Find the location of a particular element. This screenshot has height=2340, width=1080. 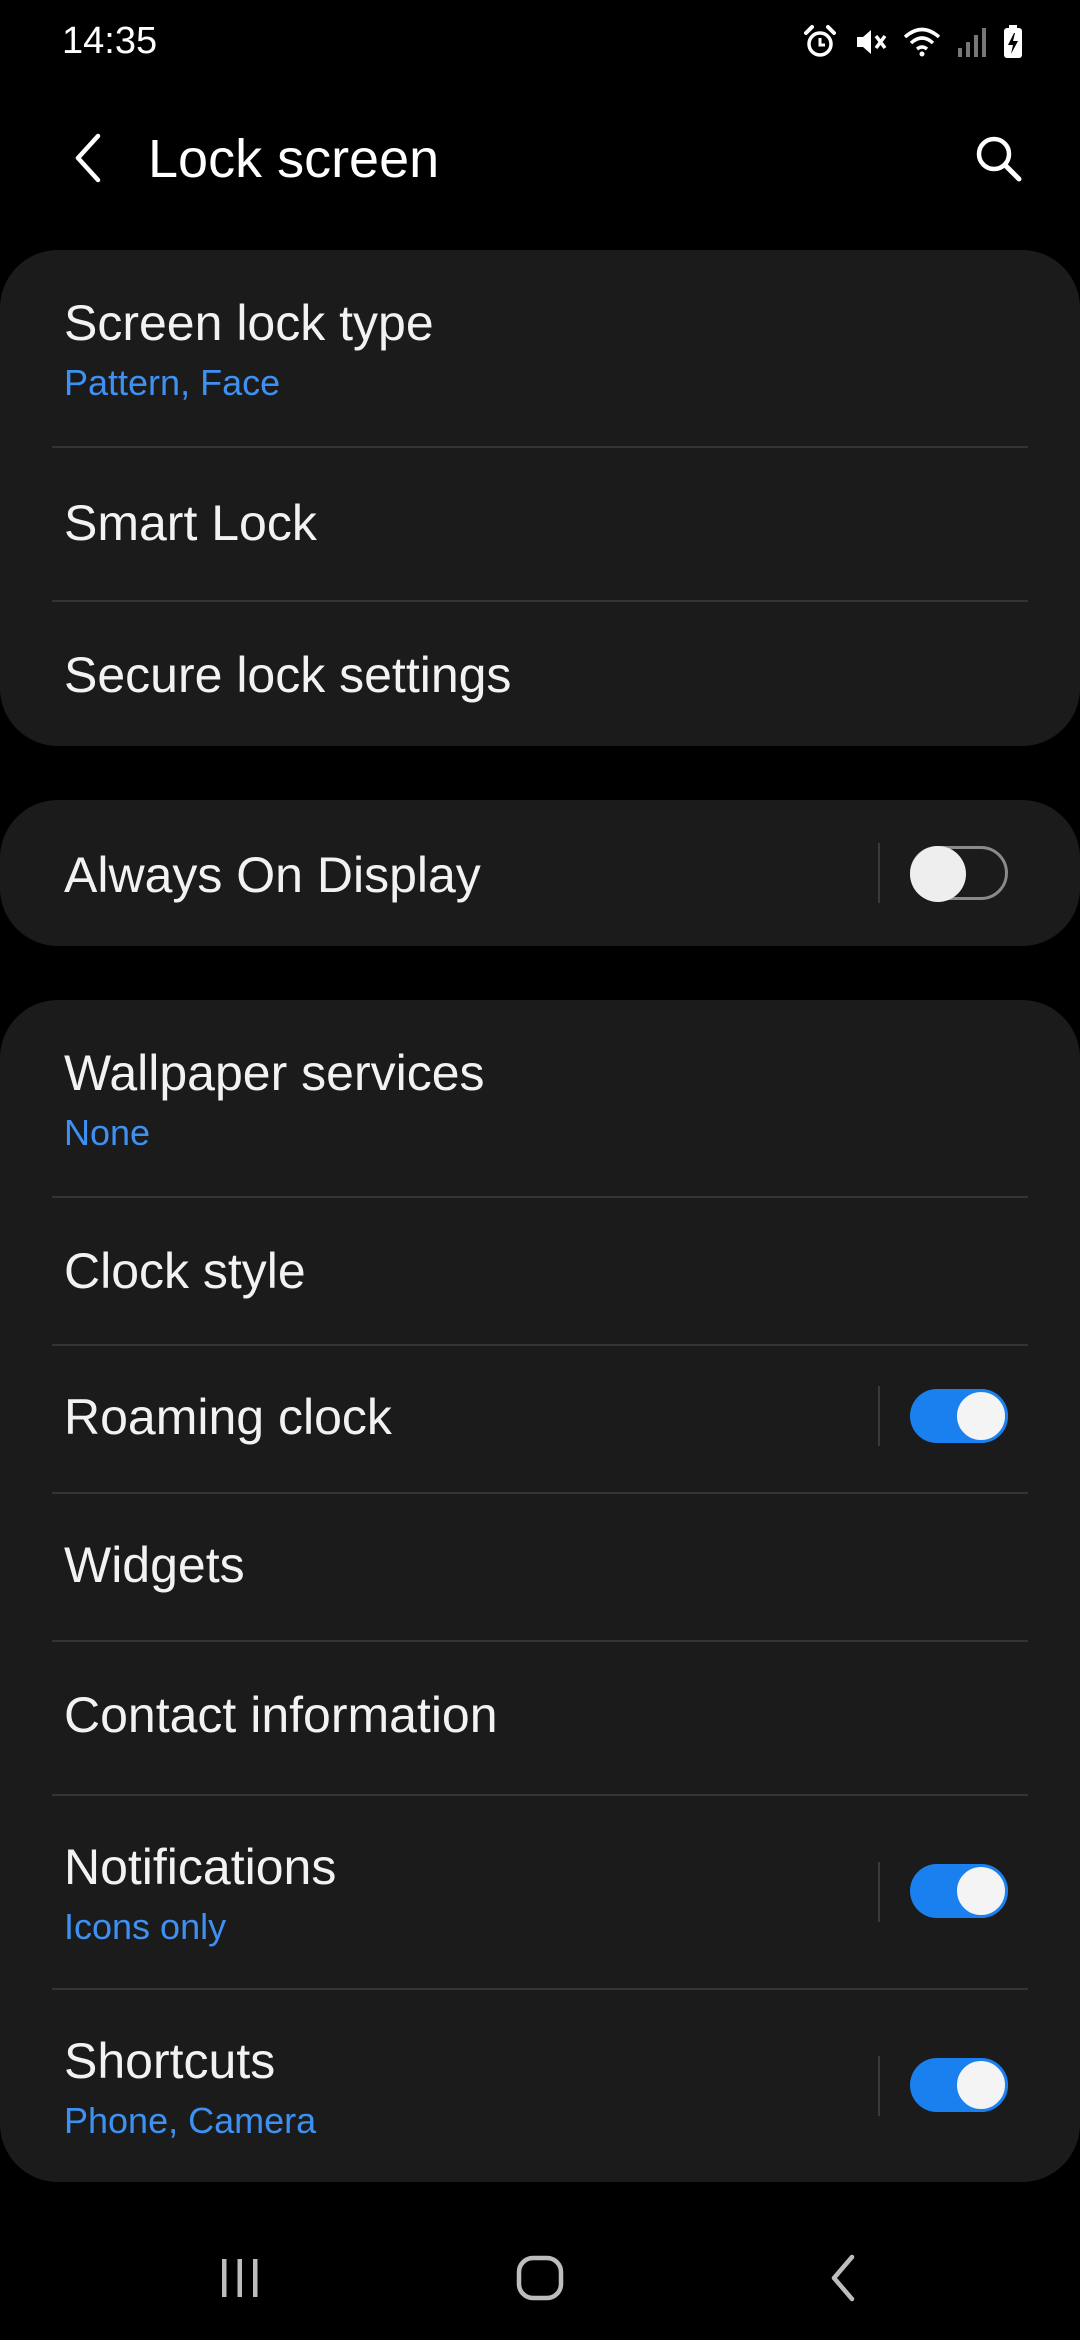

home-button is located at coordinates (540, 2280).